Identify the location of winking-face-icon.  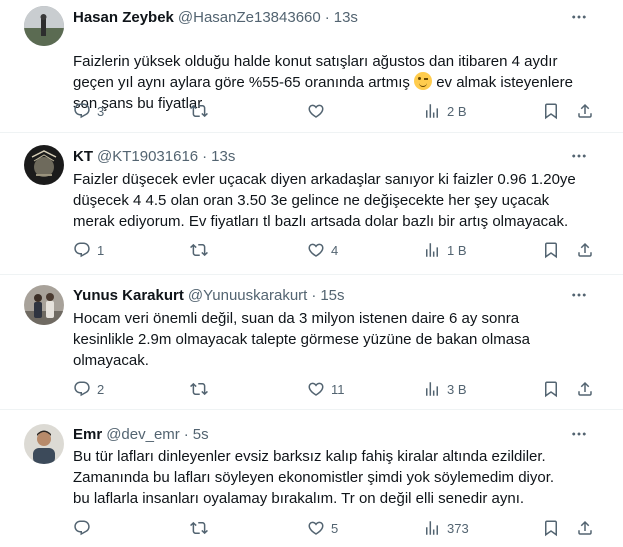
(423, 81).